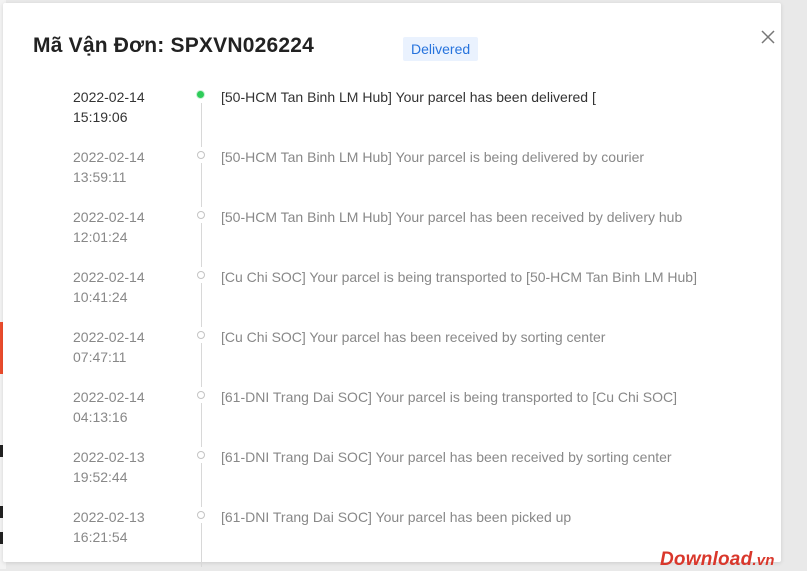 The width and height of the screenshot is (807, 571). Describe the element at coordinates (109, 347) in the screenshot. I see `event-datetime: 2022-02-14 07:47:11` at that location.